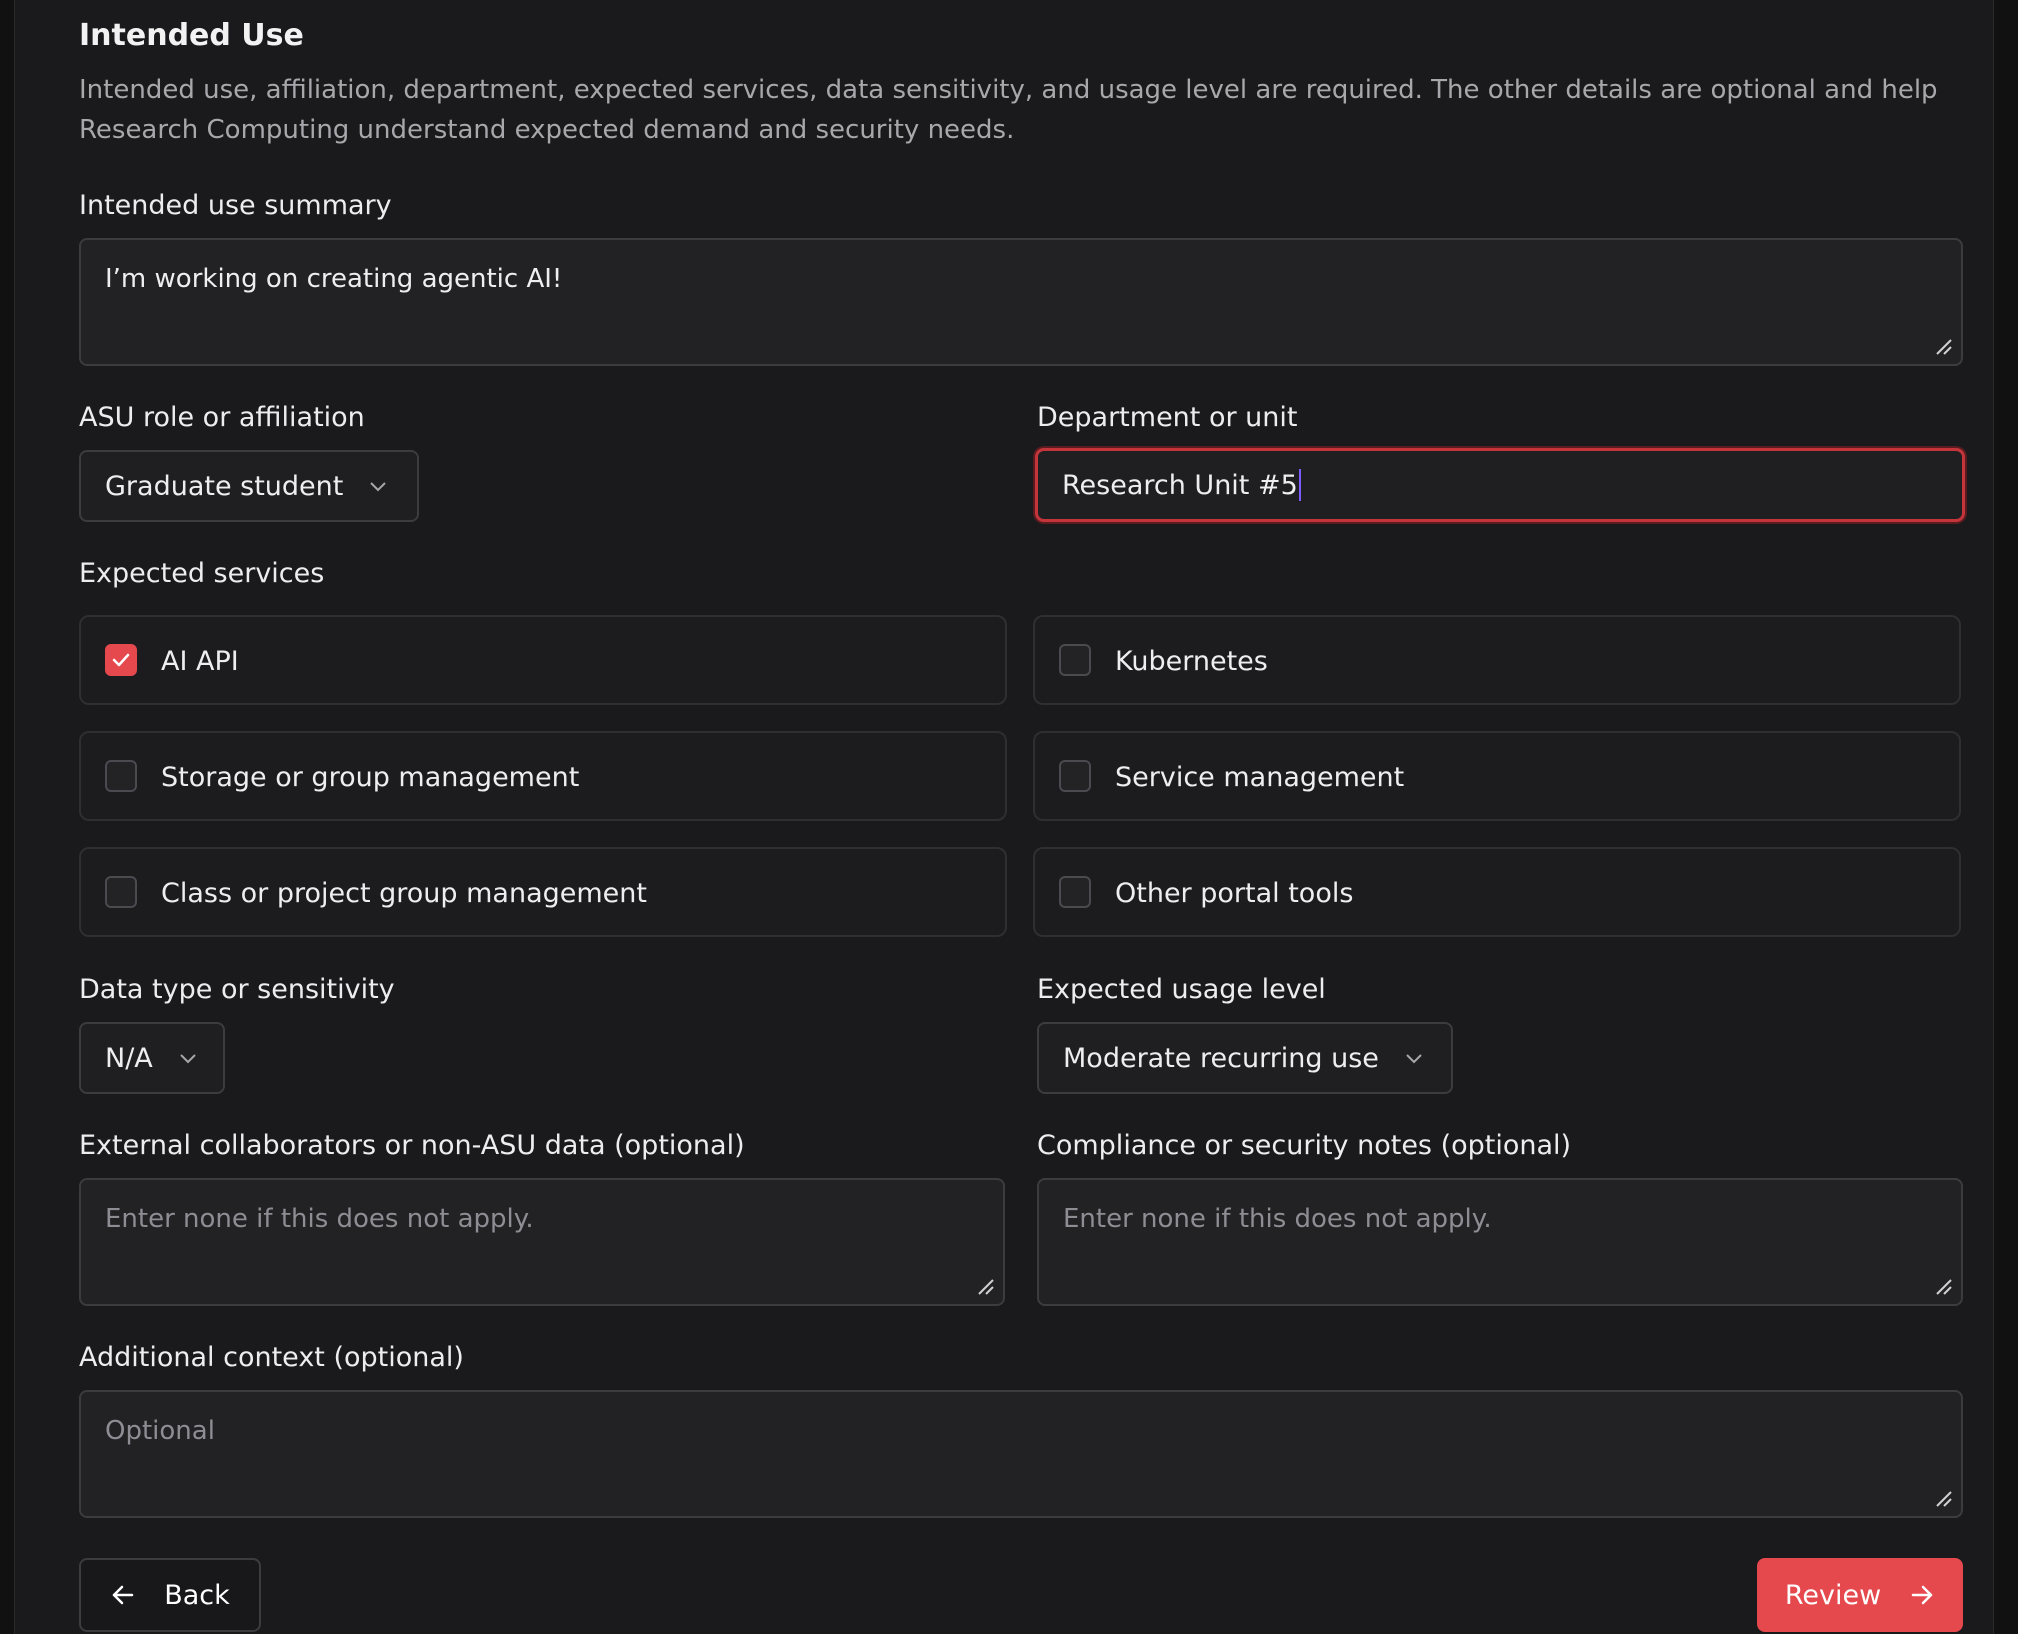 The image size is (2018, 1634). Describe the element at coordinates (1021, 302) in the screenshot. I see `intended-use-textarea: I’m working on creating agentic AI!` at that location.